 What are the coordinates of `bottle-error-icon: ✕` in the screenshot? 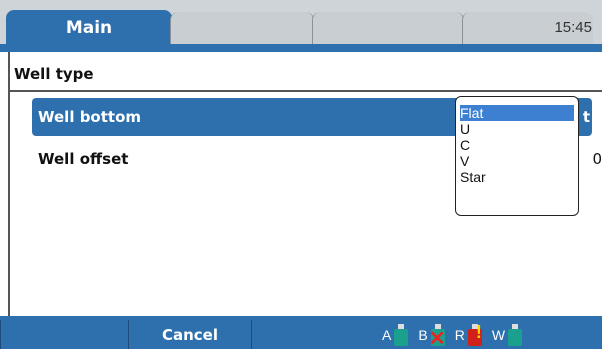 It's located at (437, 336).